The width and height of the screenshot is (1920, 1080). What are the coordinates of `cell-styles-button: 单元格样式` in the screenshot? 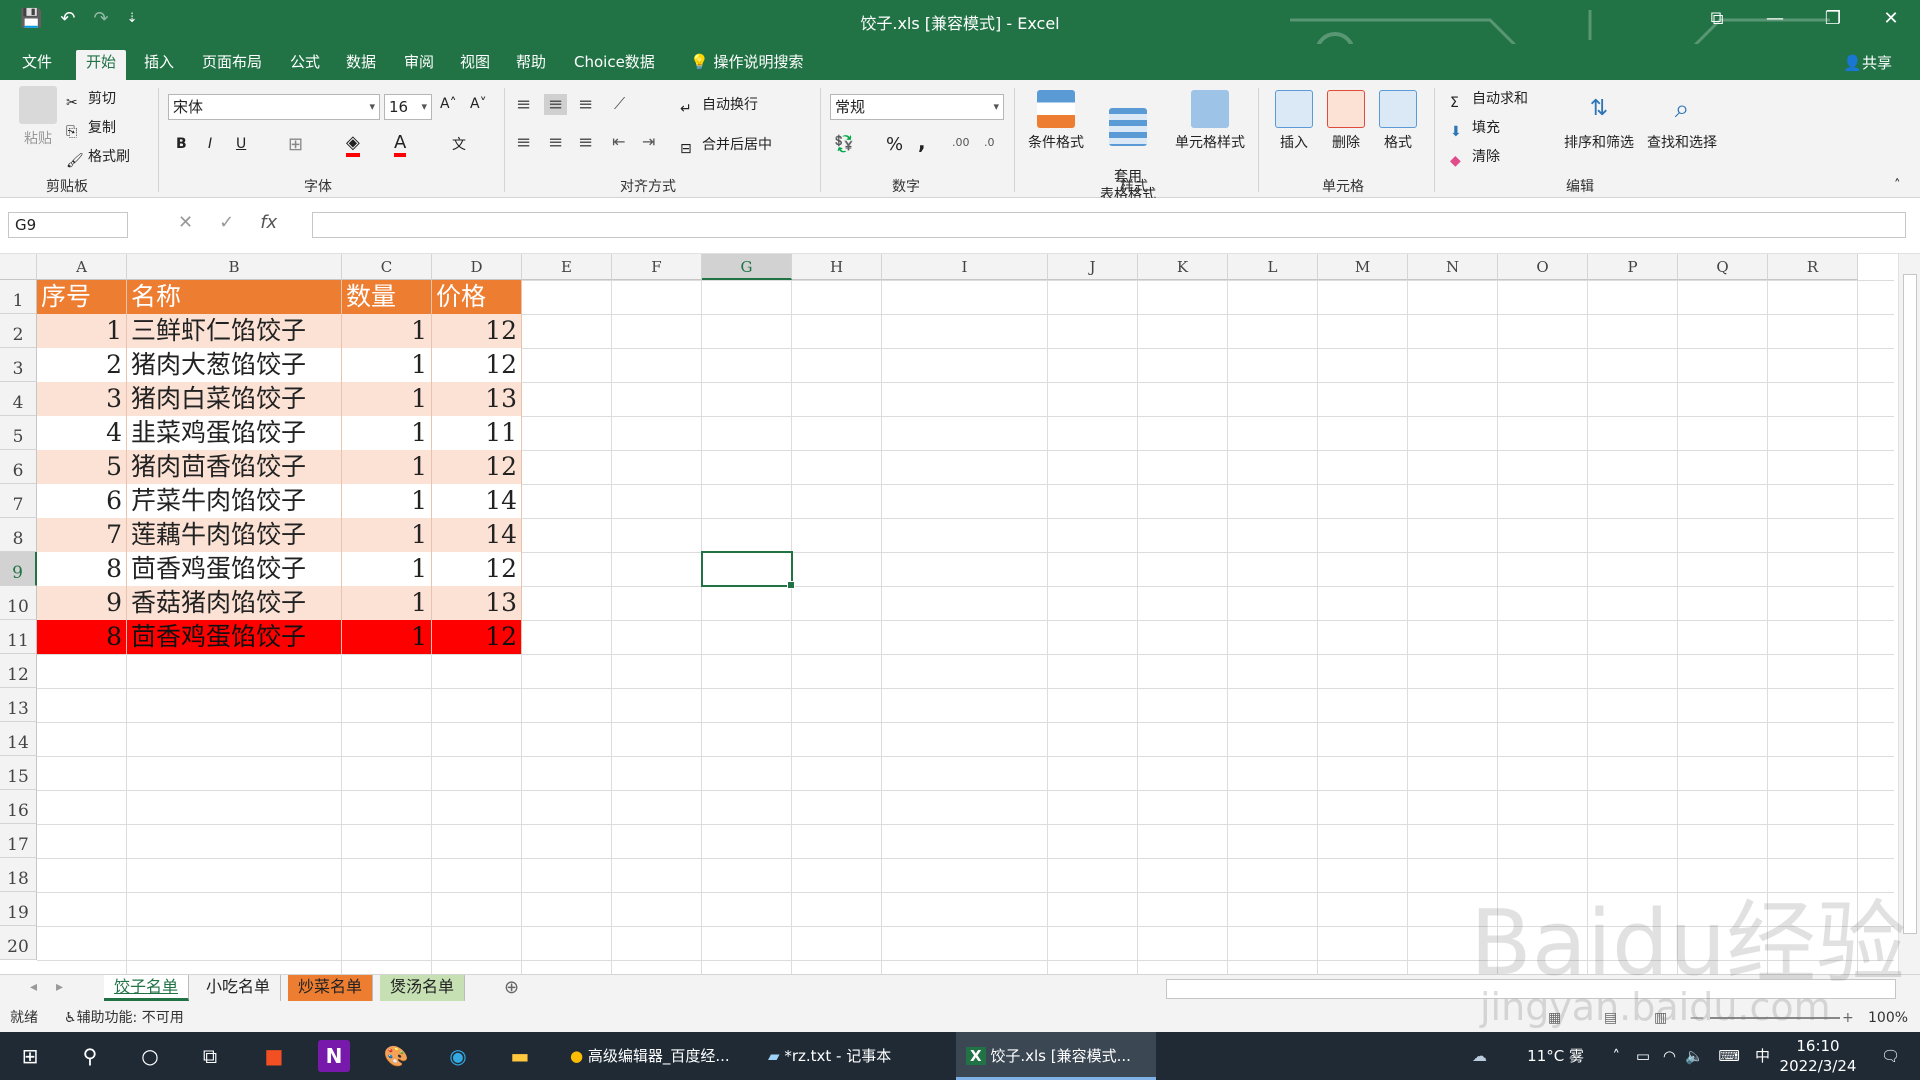 It's located at (1210, 121).